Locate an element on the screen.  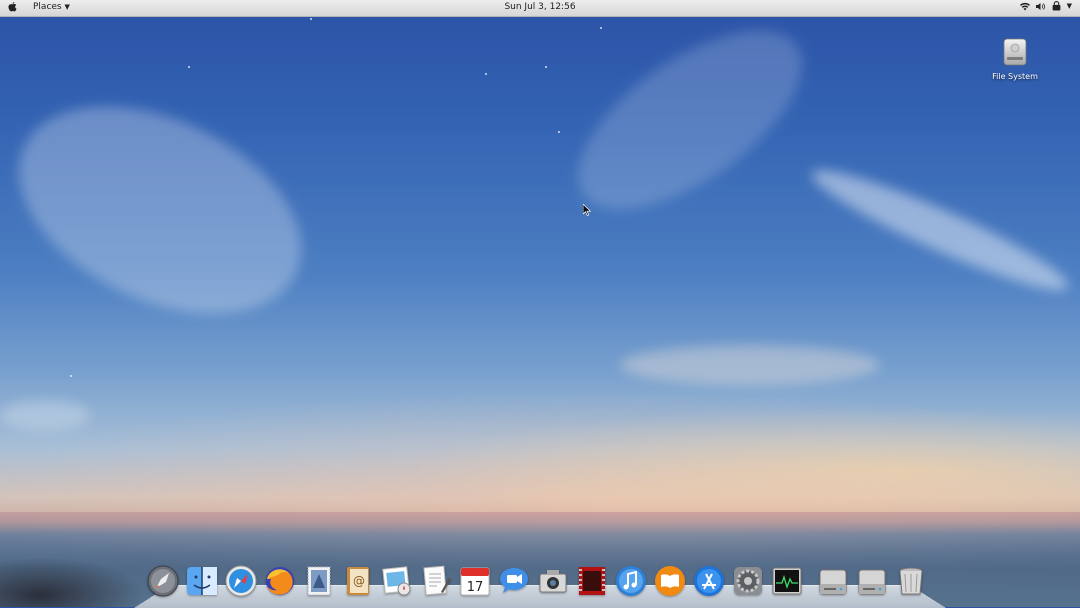
music-note-icon is located at coordinates (631, 581).